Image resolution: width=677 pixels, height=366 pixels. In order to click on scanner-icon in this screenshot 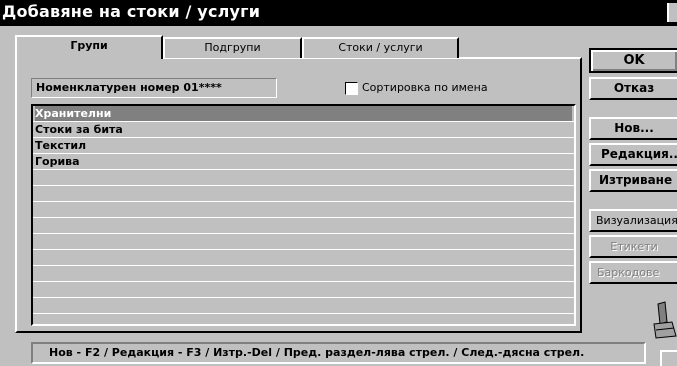, I will do `click(665, 320)`.